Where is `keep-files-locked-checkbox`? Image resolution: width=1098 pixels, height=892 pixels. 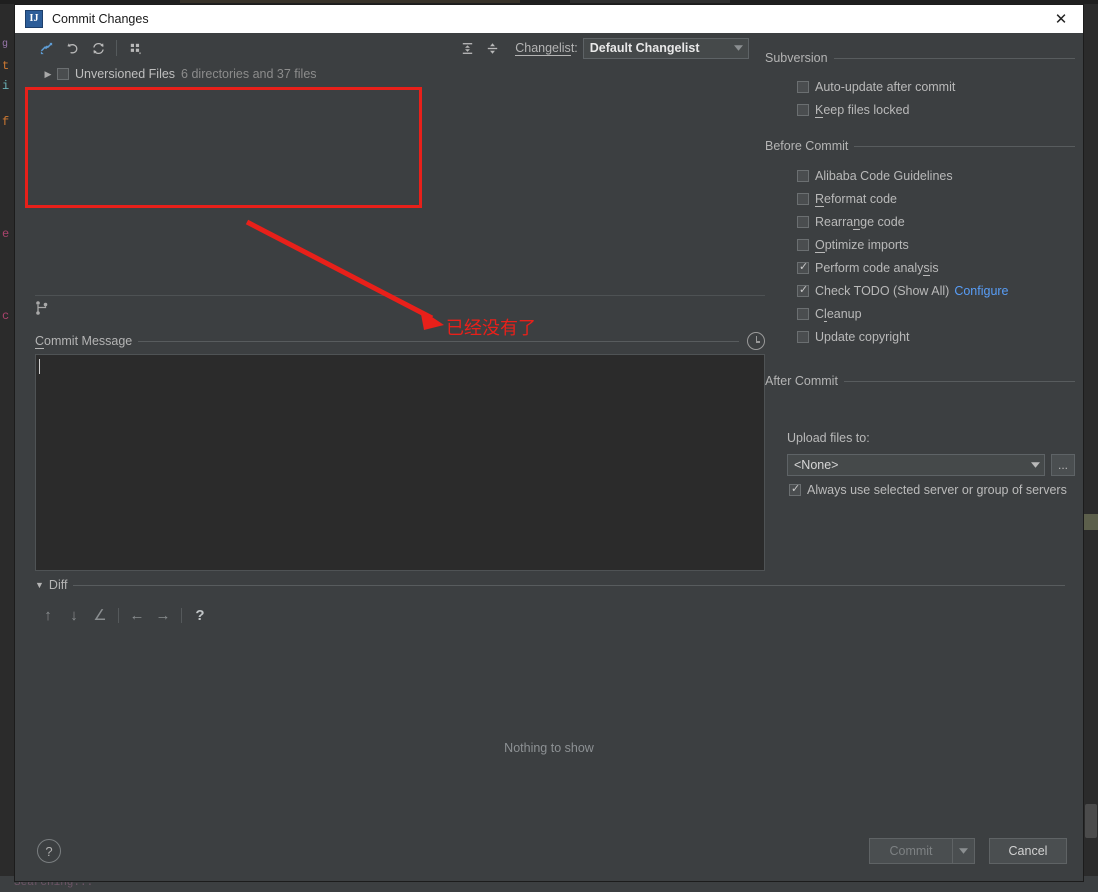 keep-files-locked-checkbox is located at coordinates (803, 109).